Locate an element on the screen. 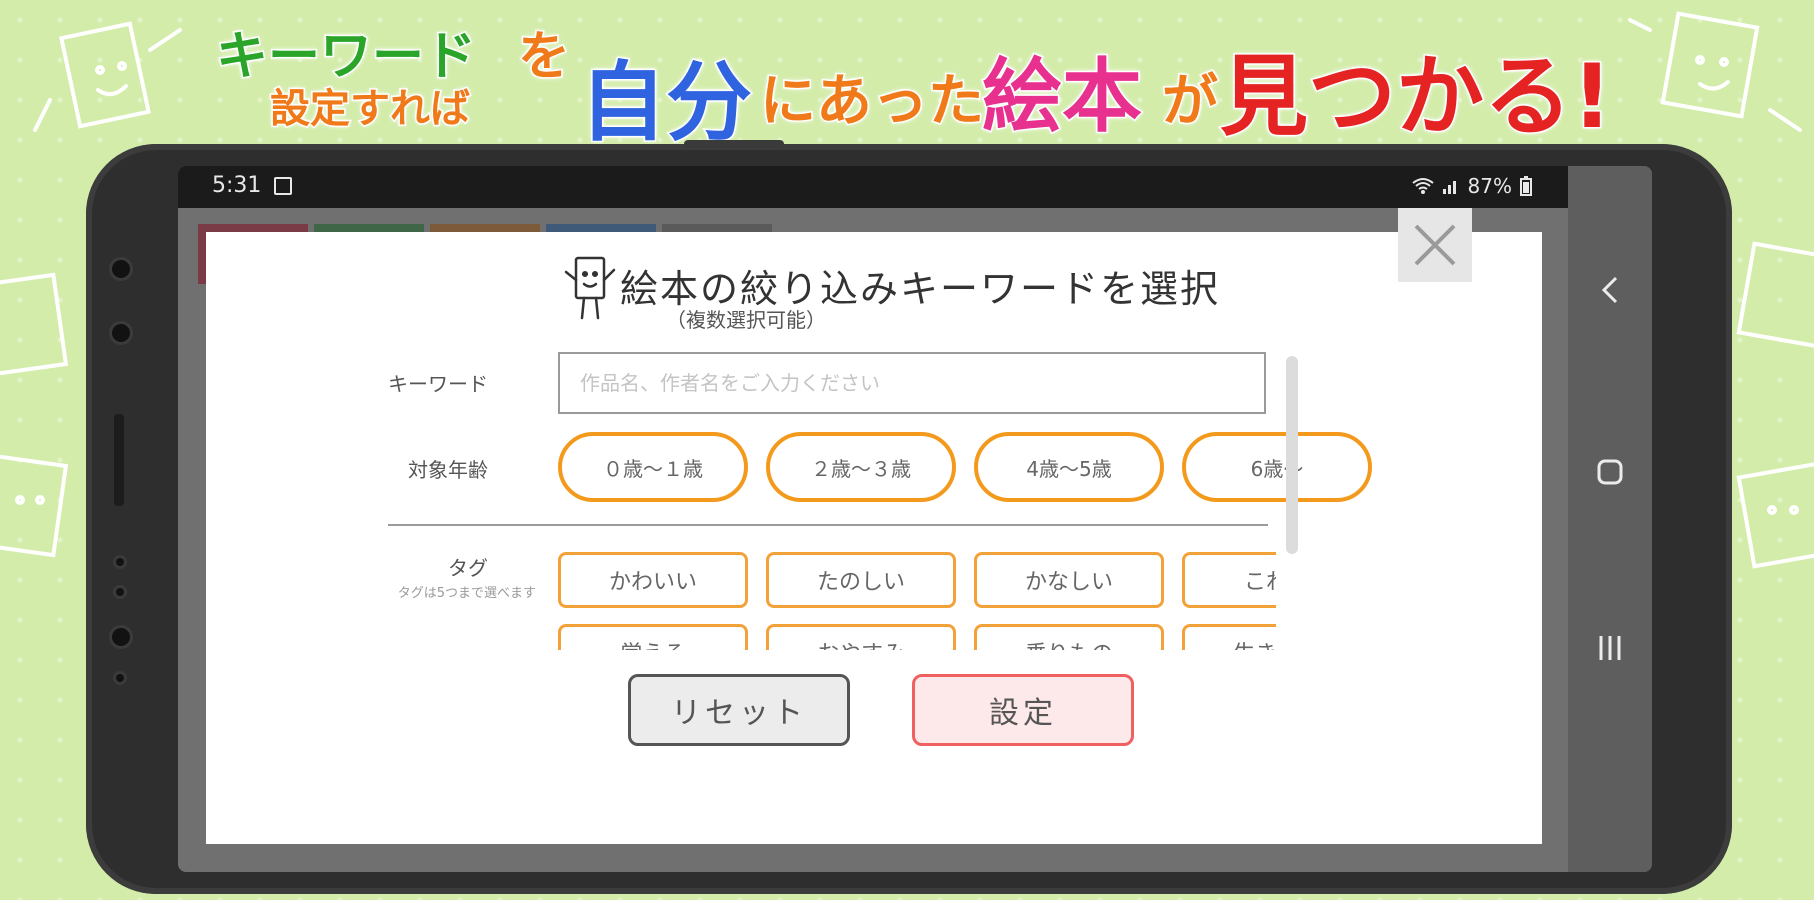 This screenshot has width=1814, height=900. headline-niatta: にあった is located at coordinates (872, 102).